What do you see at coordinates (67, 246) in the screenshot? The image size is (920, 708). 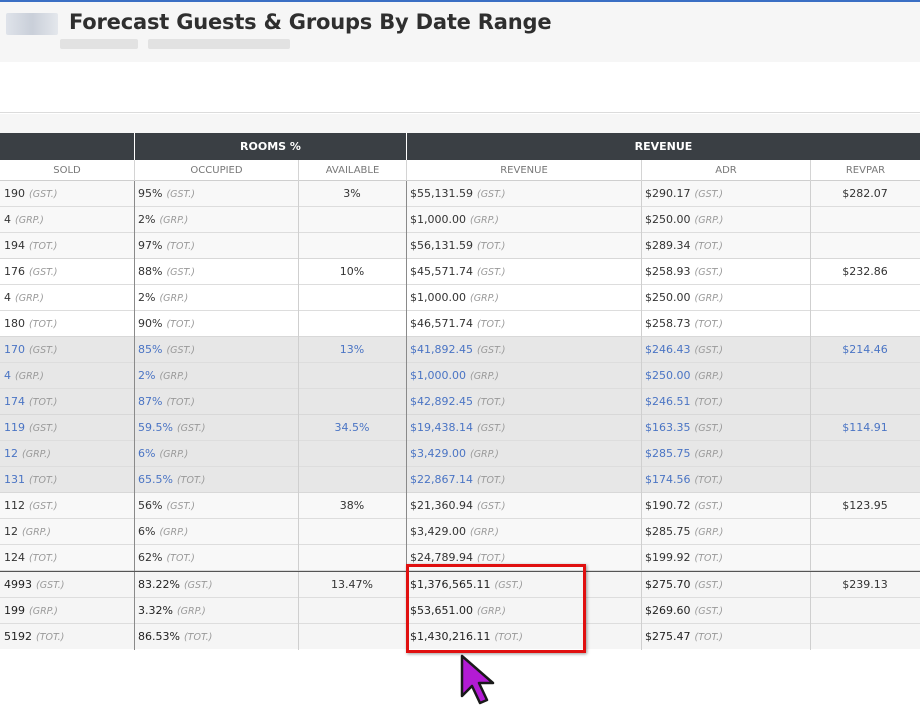 I see `cell-sold: 194 (TOT.)` at bounding box center [67, 246].